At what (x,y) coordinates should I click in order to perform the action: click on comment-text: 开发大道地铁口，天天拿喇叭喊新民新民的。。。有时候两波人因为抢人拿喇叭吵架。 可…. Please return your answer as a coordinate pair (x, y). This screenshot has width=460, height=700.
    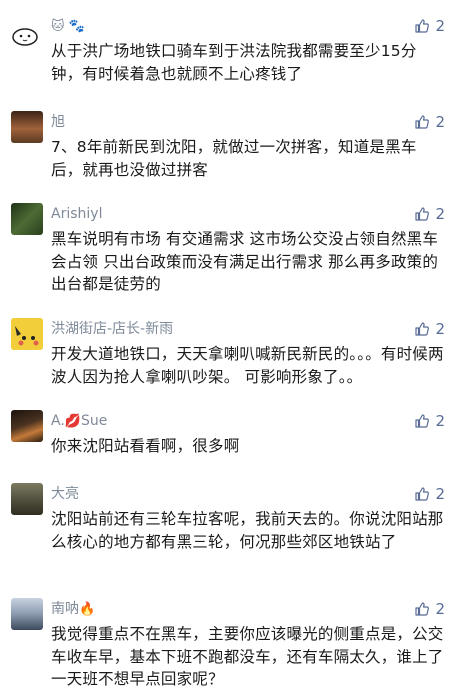
    Looking at the image, I should click on (247, 365).